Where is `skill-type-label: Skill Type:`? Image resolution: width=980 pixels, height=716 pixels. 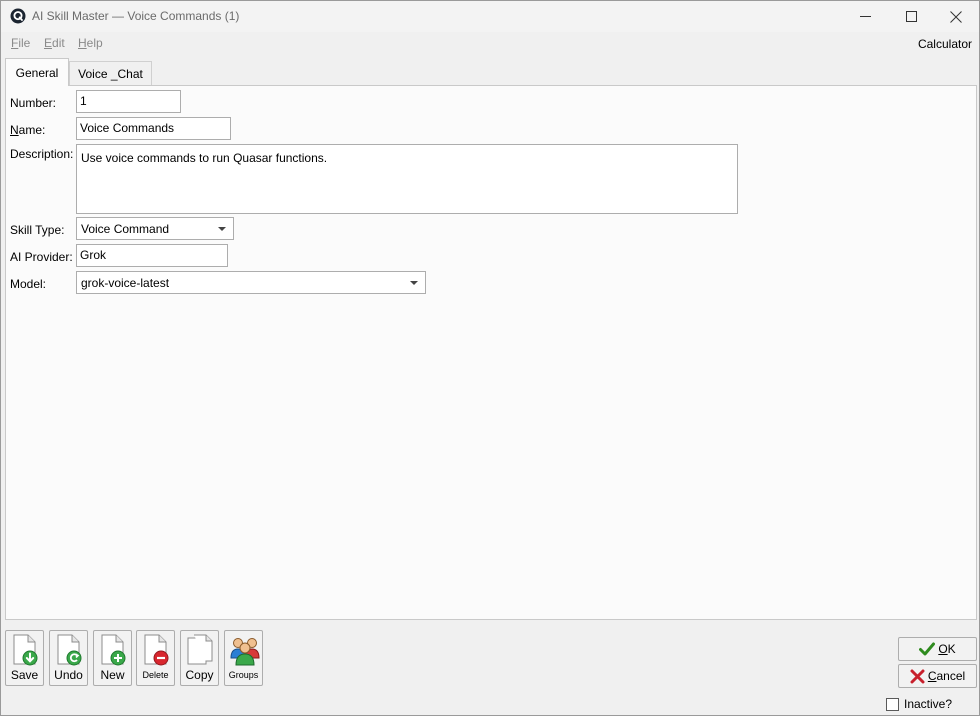 skill-type-label: Skill Type: is located at coordinates (37, 230).